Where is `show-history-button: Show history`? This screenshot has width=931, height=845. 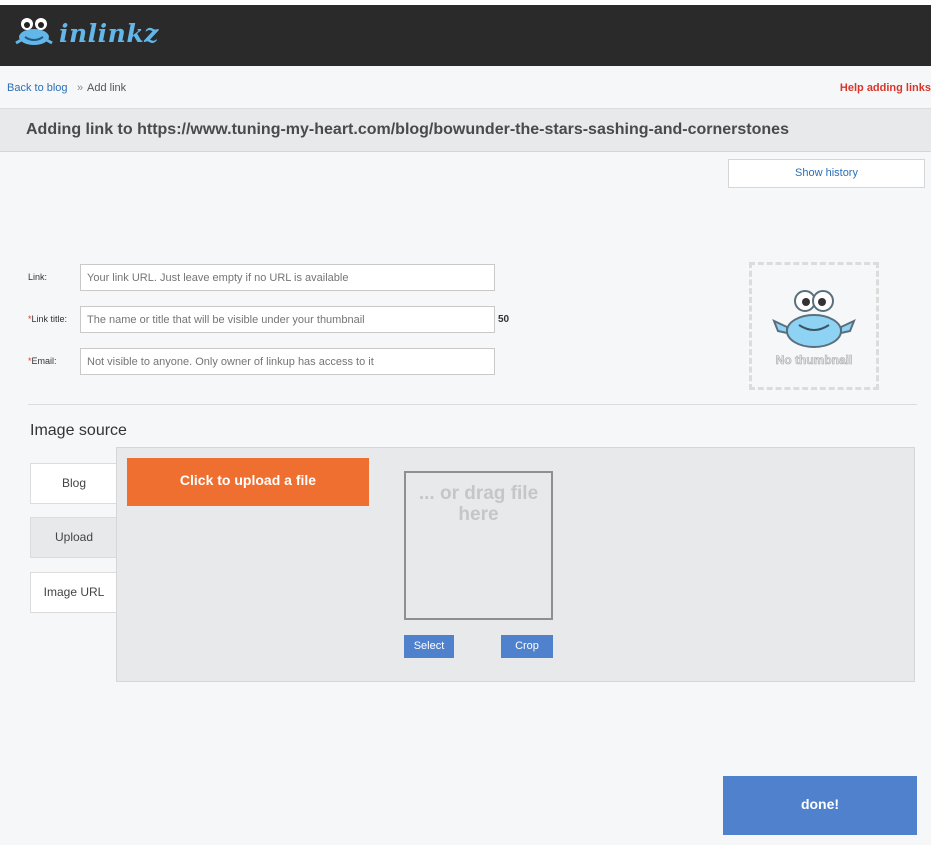
show-history-button: Show history is located at coordinates (826, 173).